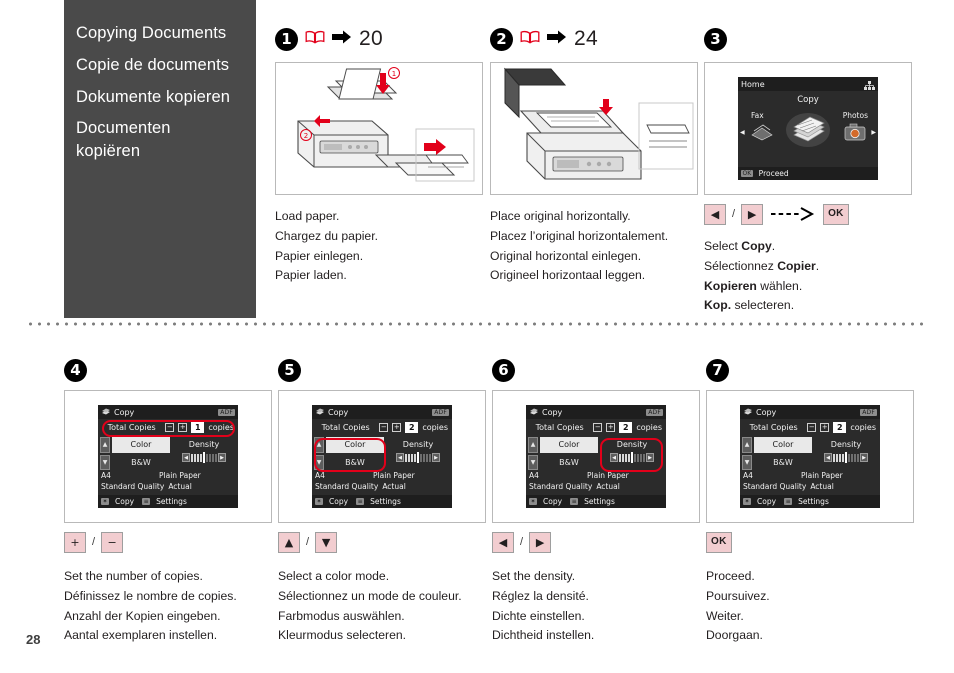 The width and height of the screenshot is (954, 673). I want to click on lcd-selected-mode-label: Copy, so click(808, 100).